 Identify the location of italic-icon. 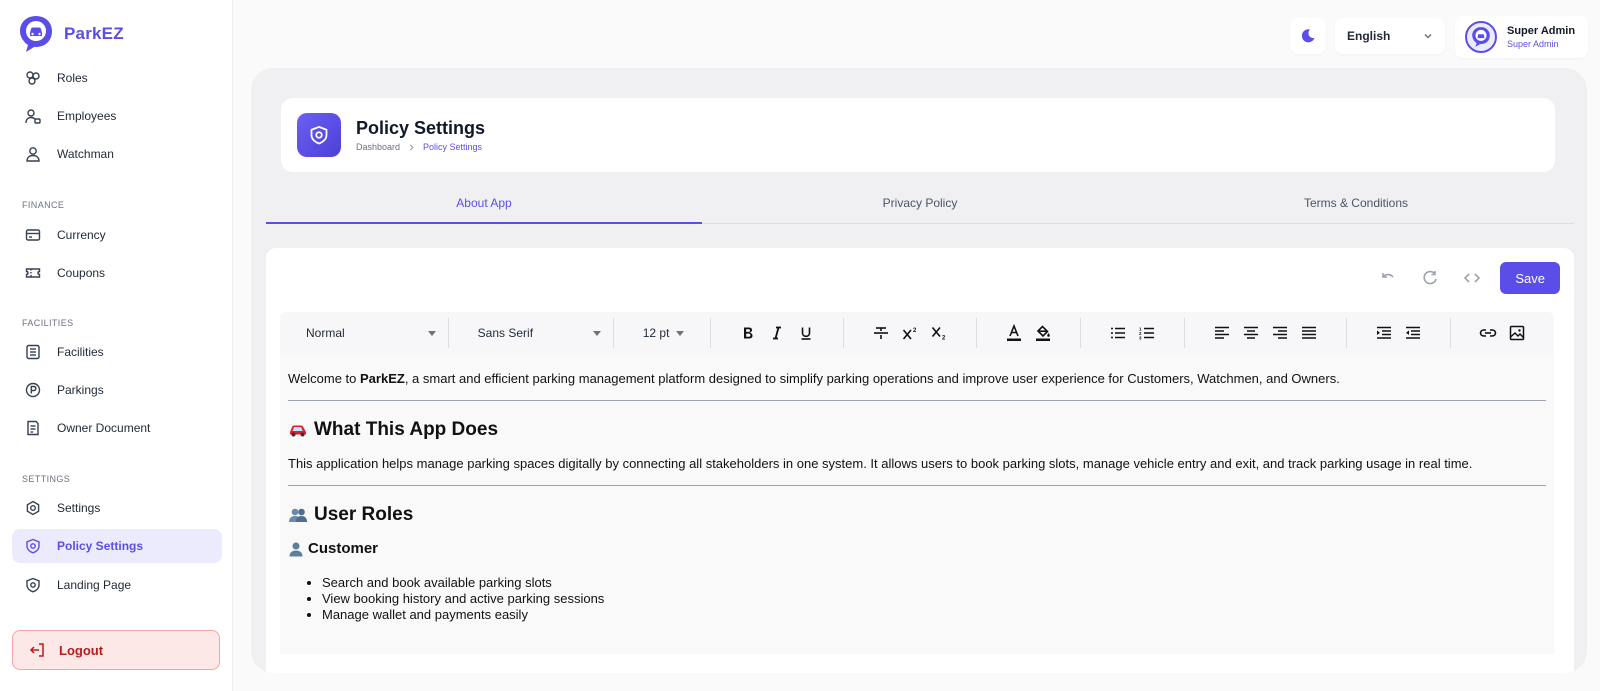
(777, 333).